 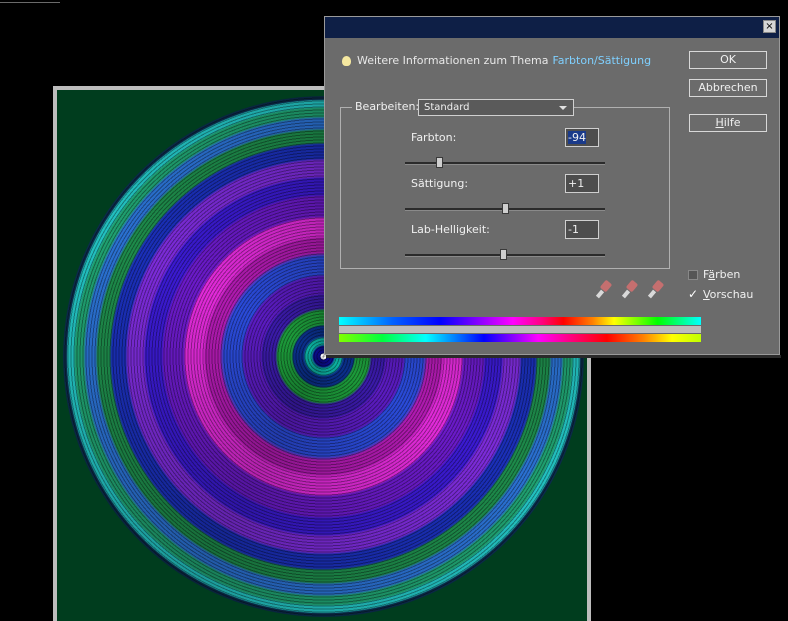 I want to click on input-color-bar, so click(x=520, y=321).